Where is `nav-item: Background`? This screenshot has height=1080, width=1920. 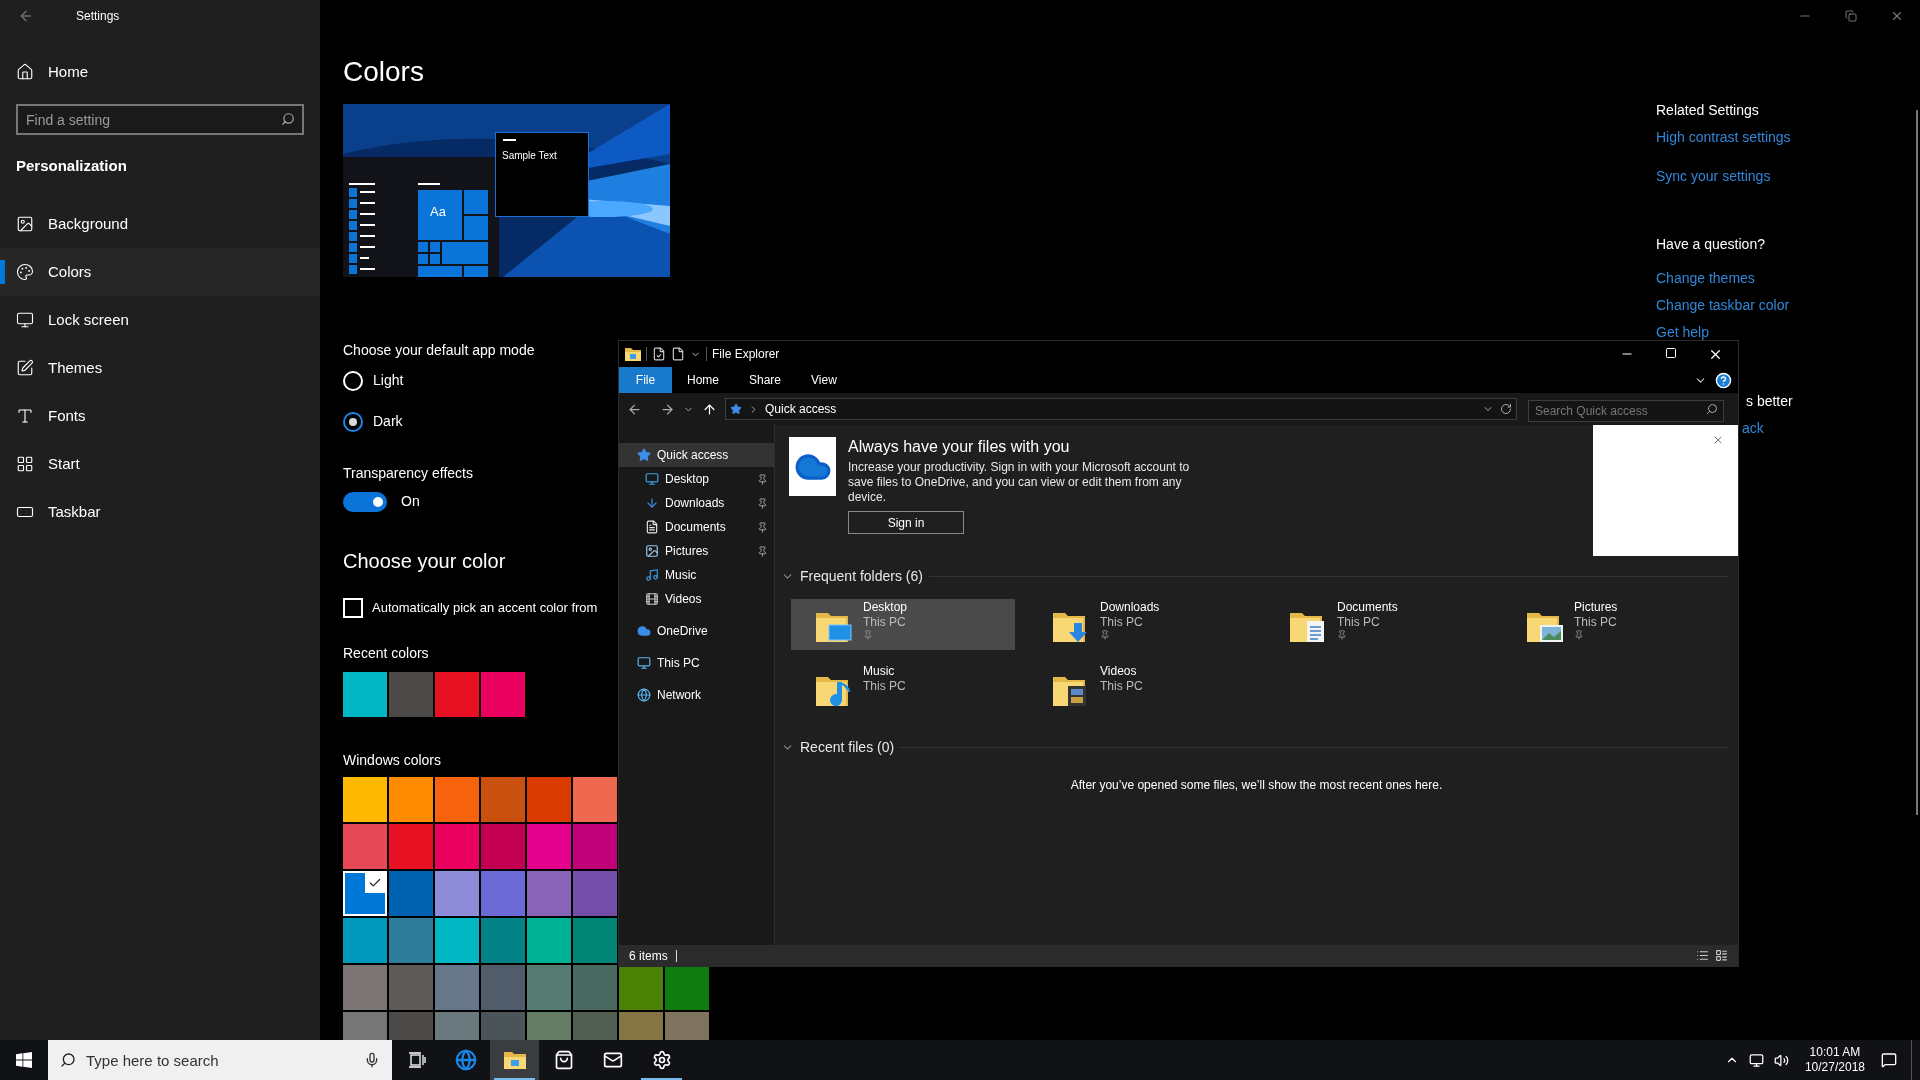
nav-item: Background is located at coordinates (160, 224).